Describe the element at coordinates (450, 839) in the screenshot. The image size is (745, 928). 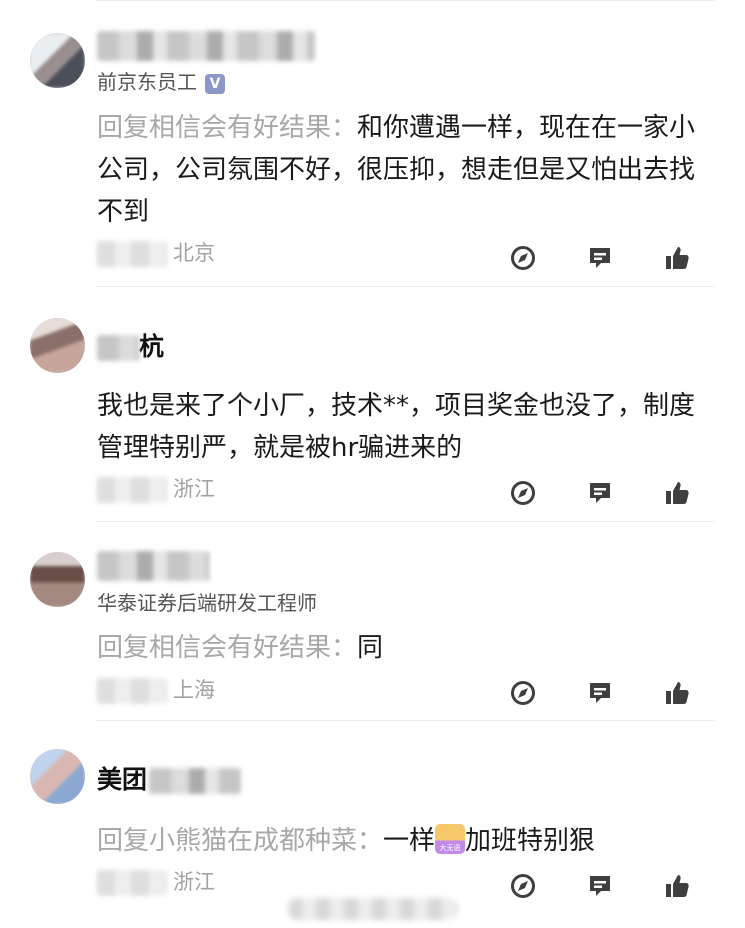
I see `speechless-emoji-icon: 大无语` at that location.